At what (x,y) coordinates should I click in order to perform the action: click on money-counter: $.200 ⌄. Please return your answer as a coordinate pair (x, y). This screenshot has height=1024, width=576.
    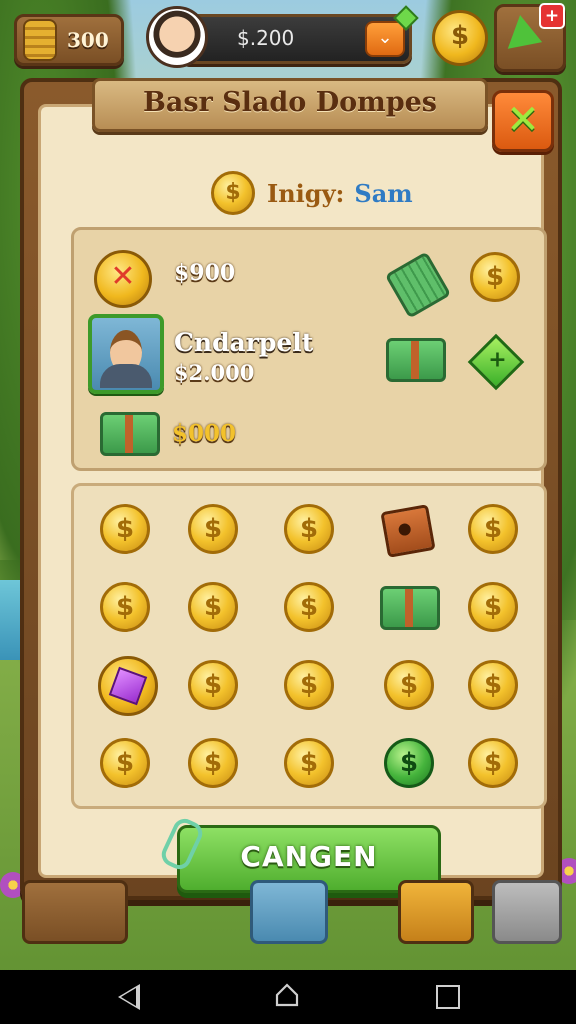
    Looking at the image, I should click on (299, 34).